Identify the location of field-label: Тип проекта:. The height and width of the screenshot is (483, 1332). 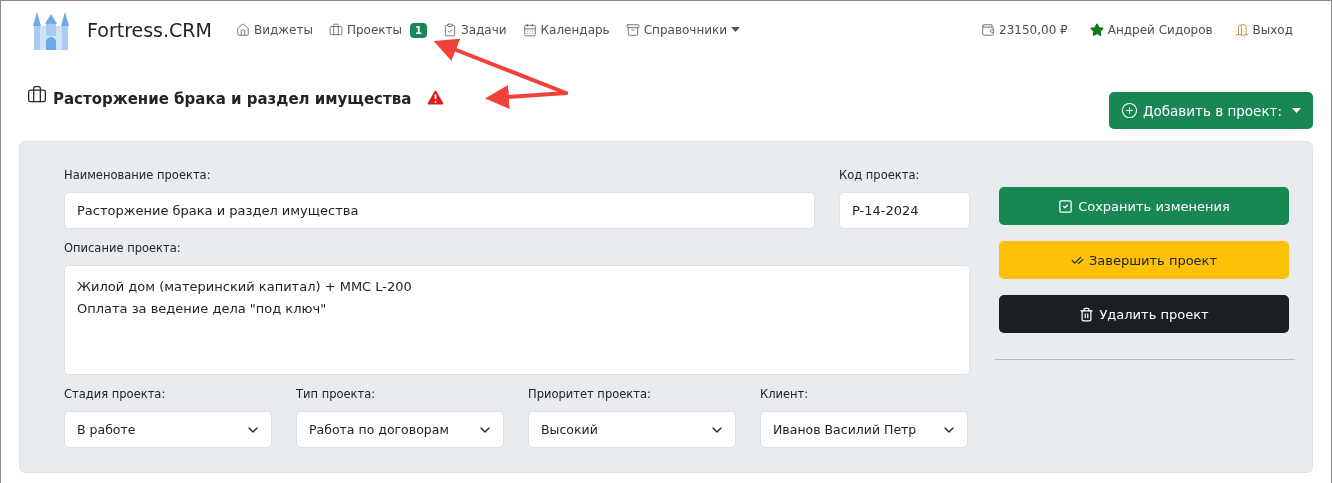
(336, 394).